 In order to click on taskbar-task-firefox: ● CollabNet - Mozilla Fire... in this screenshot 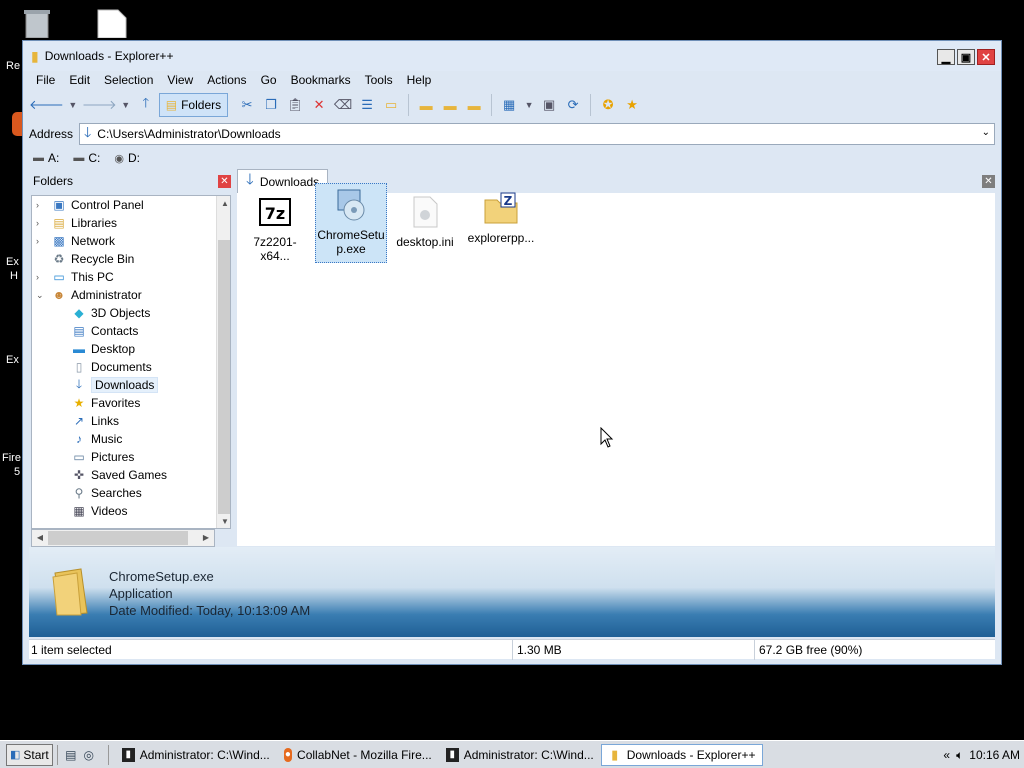, I will do `click(358, 755)`.